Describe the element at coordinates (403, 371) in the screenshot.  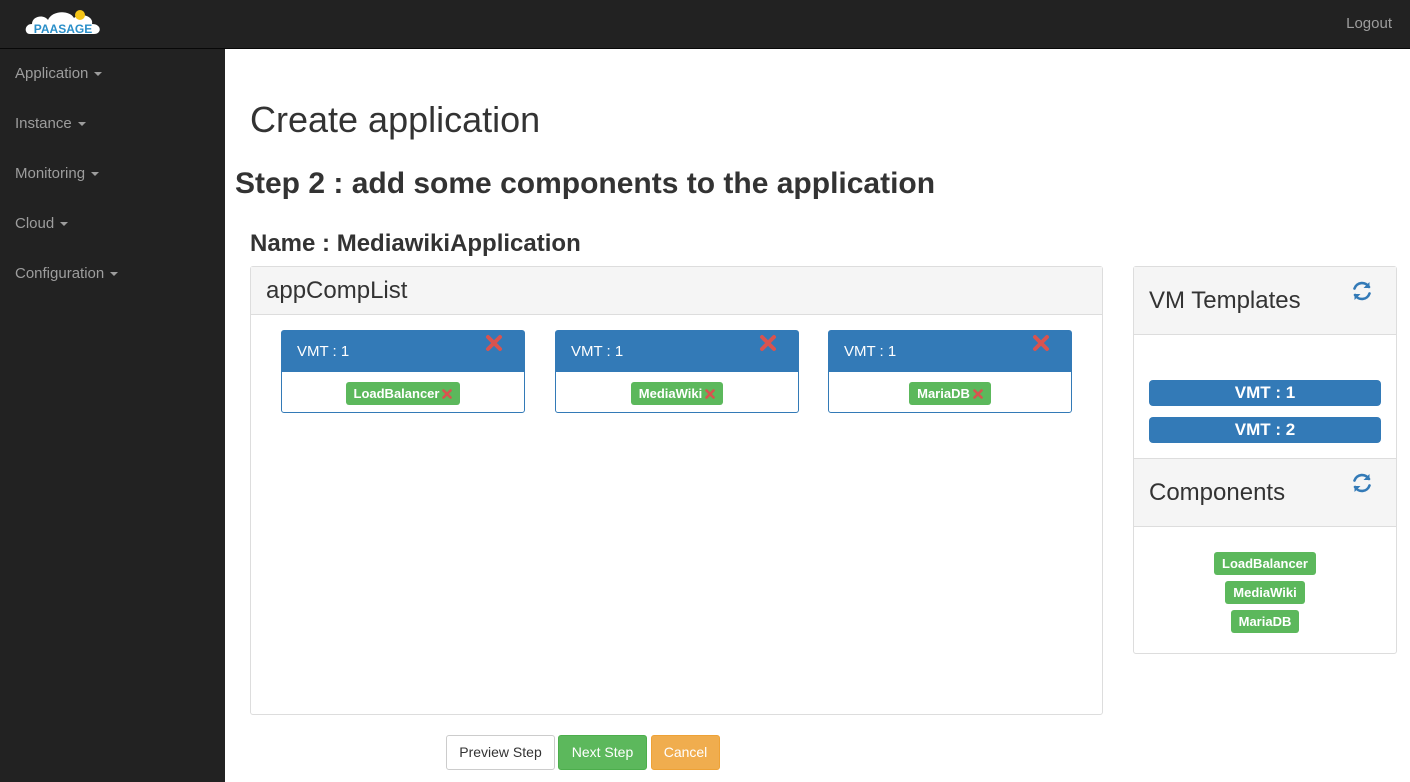
I see `vm-card: VMT : 1 LoadBalancer` at that location.